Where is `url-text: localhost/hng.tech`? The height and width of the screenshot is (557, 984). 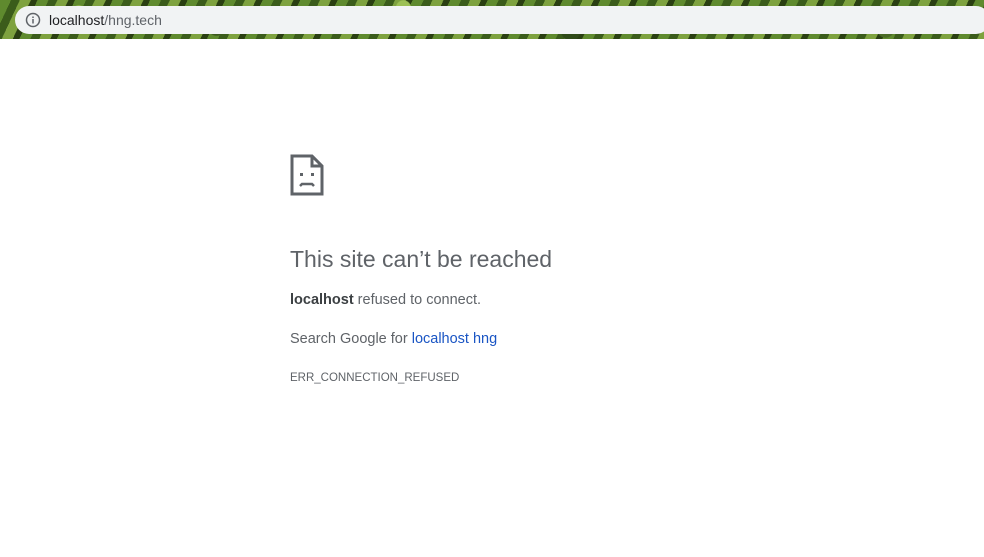 url-text: localhost/hng.tech is located at coordinates (105, 20).